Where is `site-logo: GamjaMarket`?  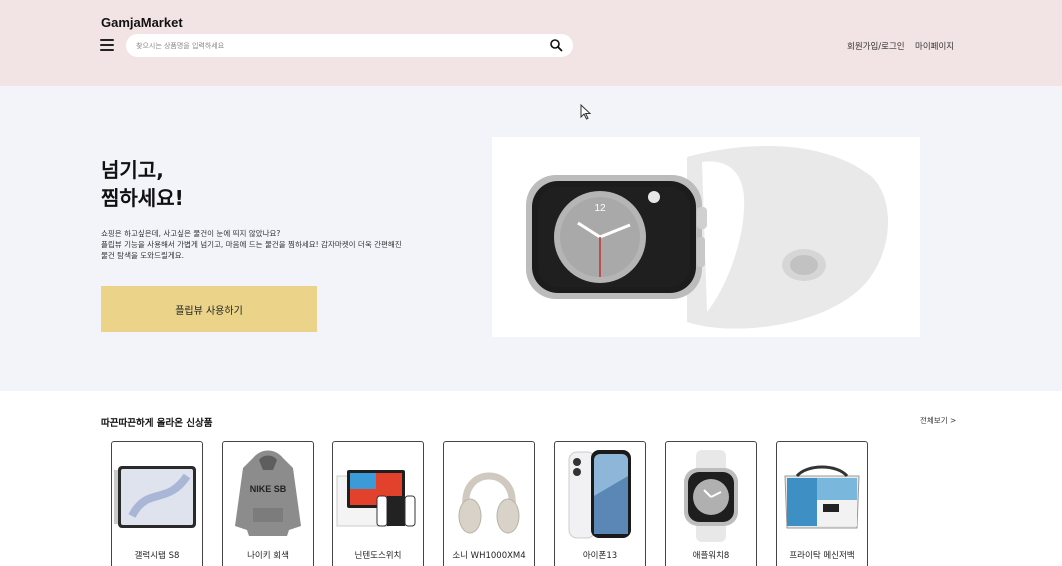 site-logo: GamjaMarket is located at coordinates (142, 22).